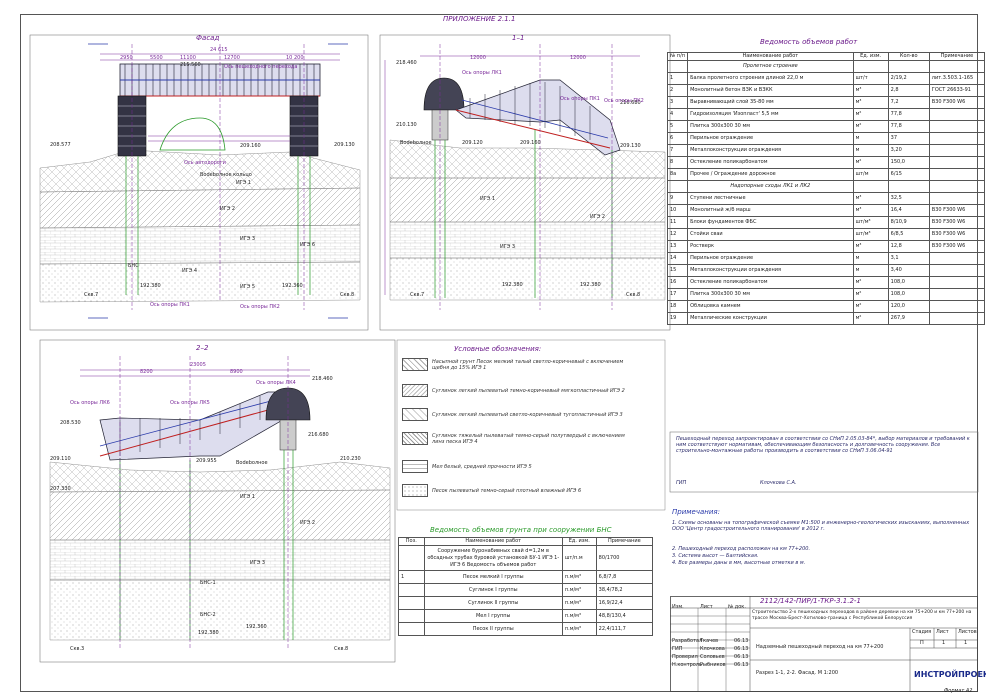 This screenshot has height=698, width=986. I want to click on col-name: Наименование работ, so click(770, 56).